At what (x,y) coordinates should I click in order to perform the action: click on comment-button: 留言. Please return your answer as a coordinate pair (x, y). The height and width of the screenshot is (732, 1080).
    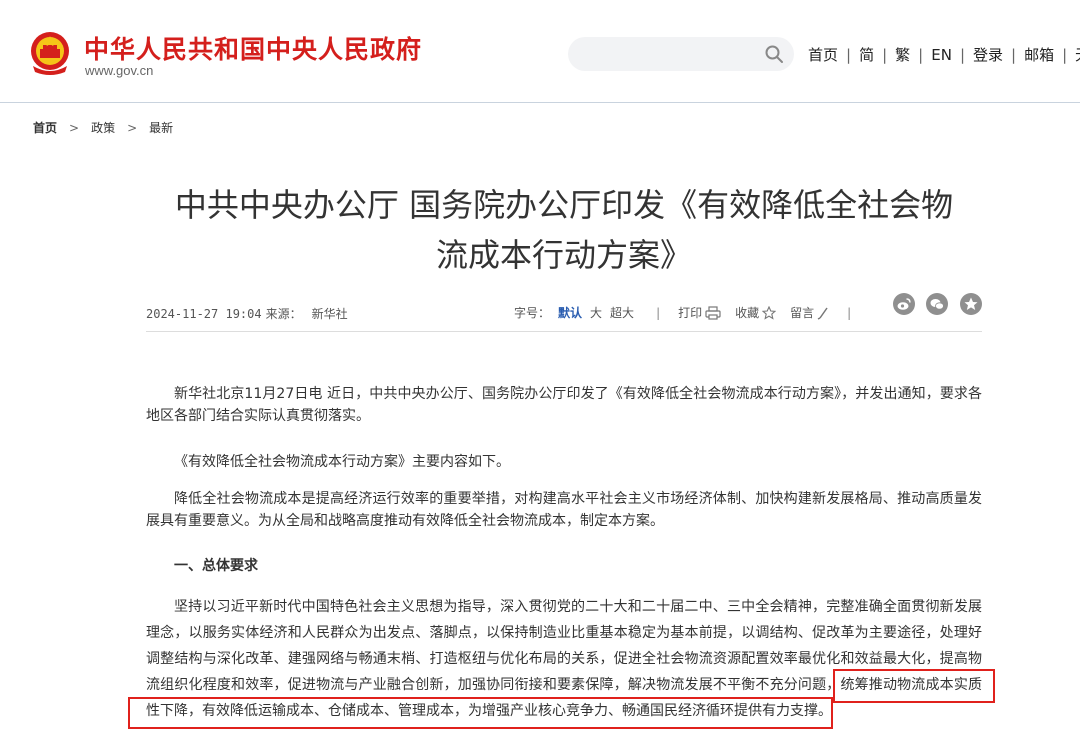
    Looking at the image, I should click on (809, 312).